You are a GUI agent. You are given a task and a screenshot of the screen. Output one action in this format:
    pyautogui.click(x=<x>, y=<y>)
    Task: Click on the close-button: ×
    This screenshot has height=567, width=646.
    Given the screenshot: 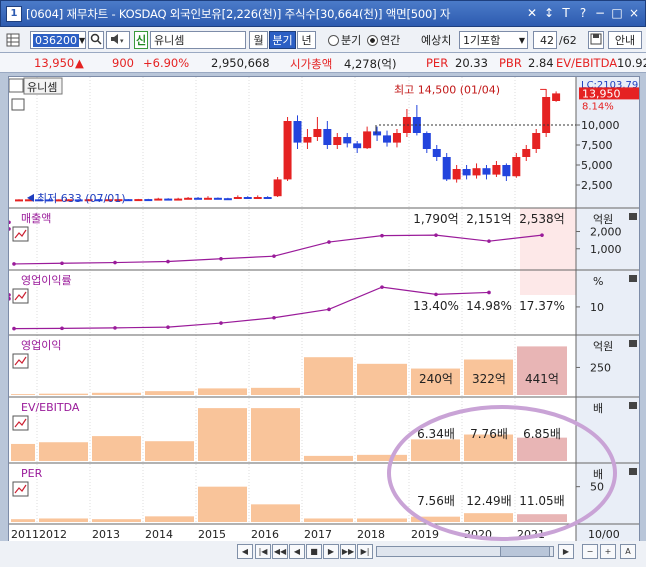 What is the action you would take?
    pyautogui.click(x=634, y=13)
    